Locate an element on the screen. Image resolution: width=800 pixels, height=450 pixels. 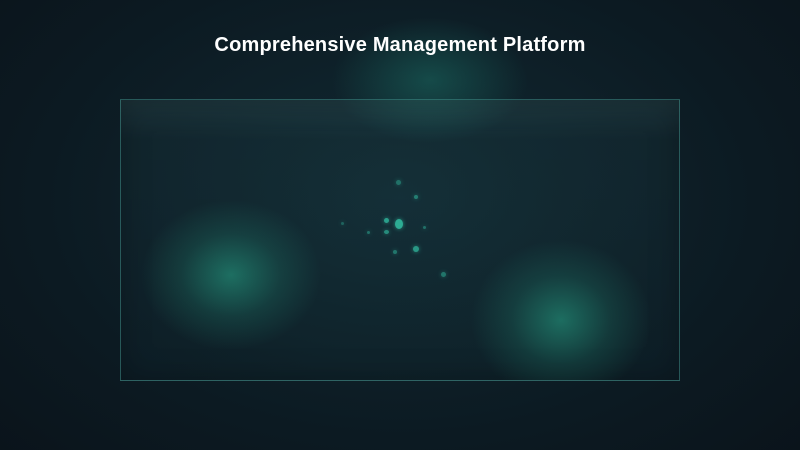
right-glow is located at coordinates (561, 310).